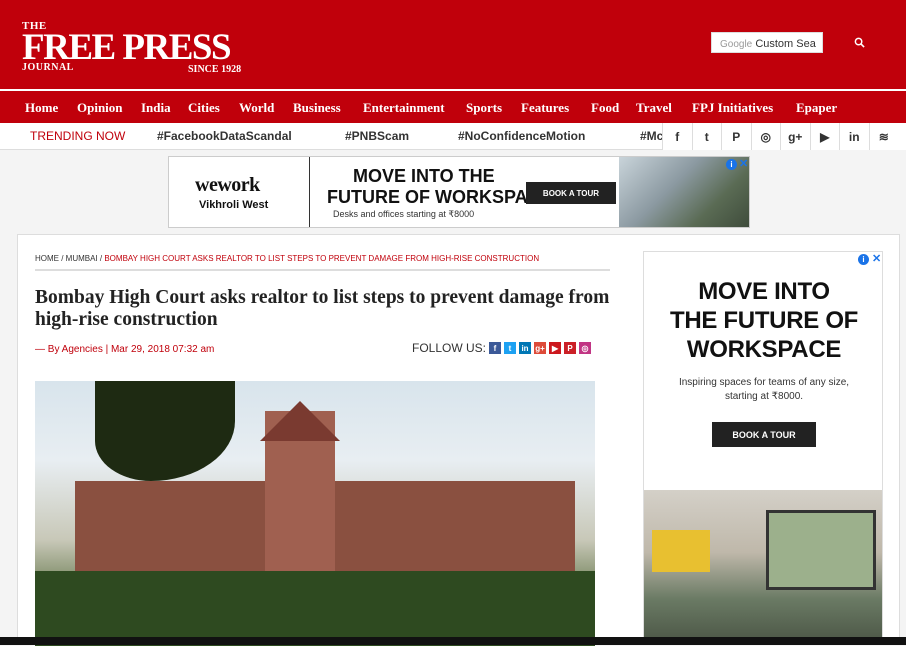 Image resolution: width=906 pixels, height=646 pixels. What do you see at coordinates (48, 67) in the screenshot?
I see `logo-journal: JOURNAL` at bounding box center [48, 67].